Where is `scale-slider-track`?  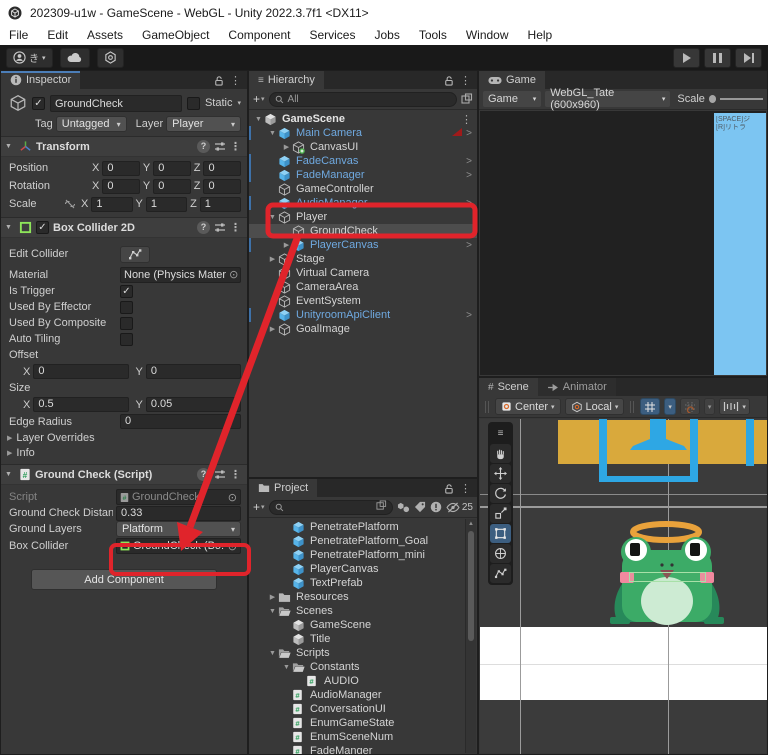 scale-slider-track is located at coordinates (741, 99).